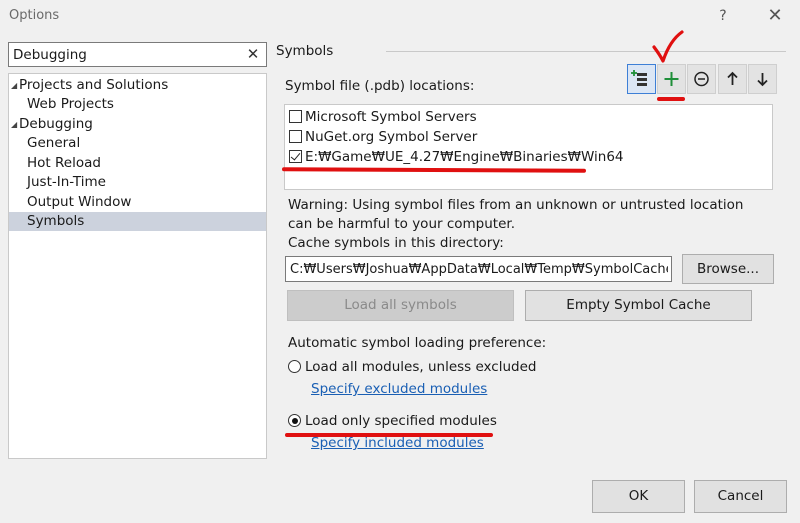  I want to click on tree-item-web-projects: Web Projects, so click(137, 104).